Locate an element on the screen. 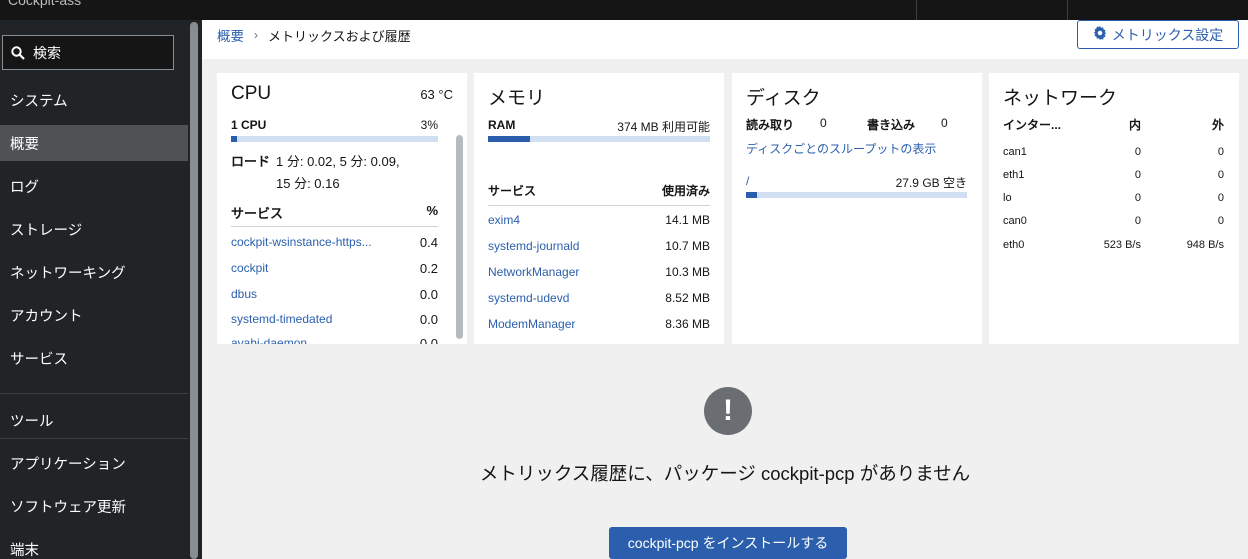 The height and width of the screenshot is (559, 1248). disk-write-value: 0 is located at coordinates (944, 123).